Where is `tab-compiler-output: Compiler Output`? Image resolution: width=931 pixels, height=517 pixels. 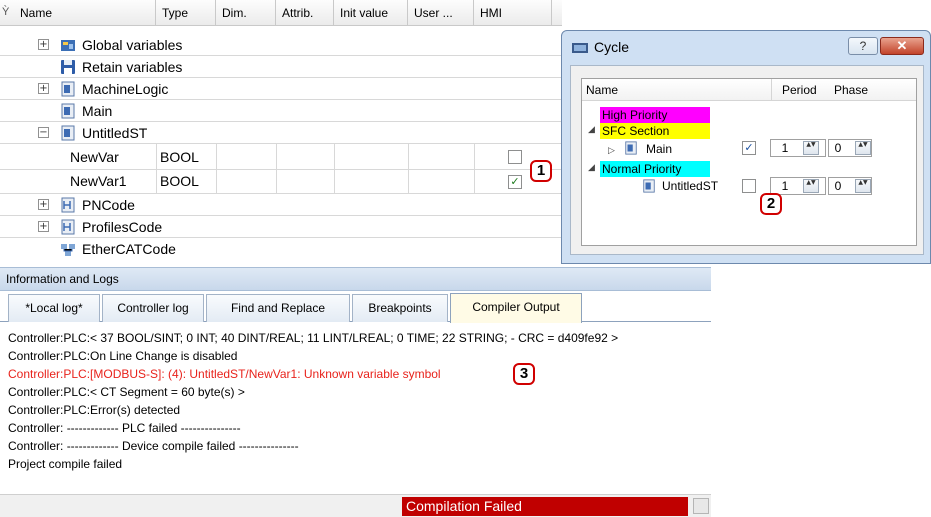
tab-compiler-output: Compiler Output is located at coordinates (516, 308).